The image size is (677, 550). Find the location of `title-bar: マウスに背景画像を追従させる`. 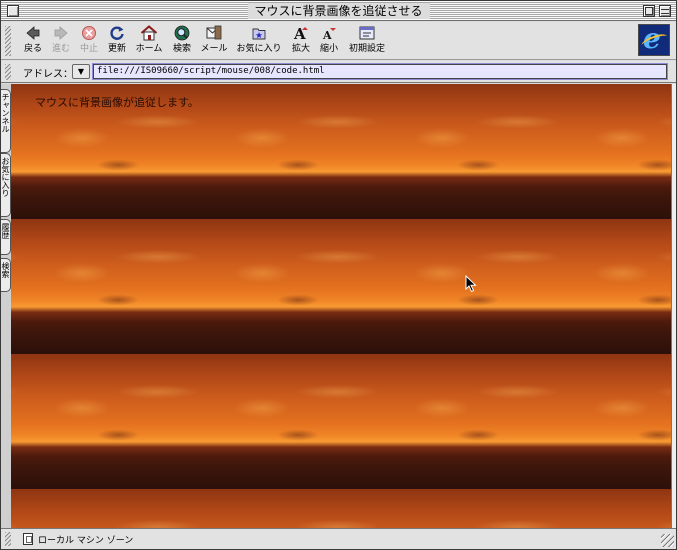

title-bar: マウスに背景画像を追従させる is located at coordinates (338, 11).